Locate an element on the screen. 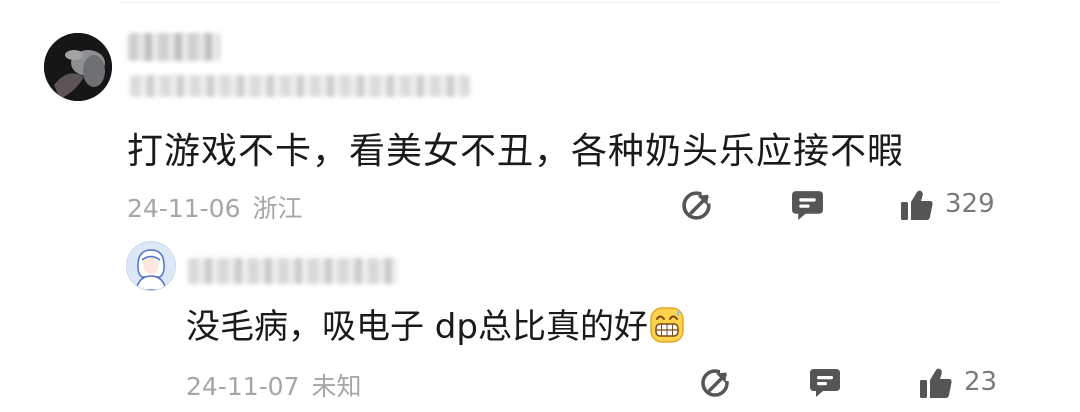 This screenshot has height=412, width=1080. reply-meta: 24-11-07 未知 is located at coordinates (274, 385).